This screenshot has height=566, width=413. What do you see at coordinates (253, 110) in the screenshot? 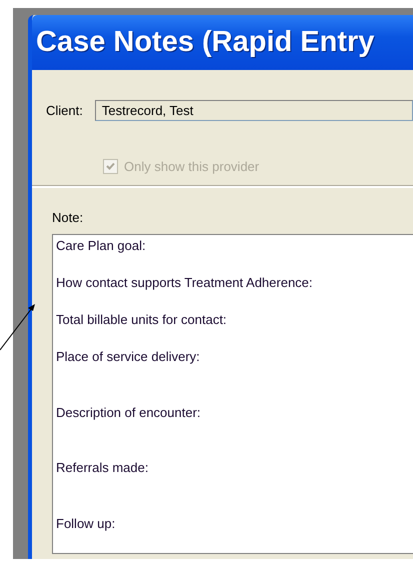
I see `client-field: Testrecord, Test` at bounding box center [253, 110].